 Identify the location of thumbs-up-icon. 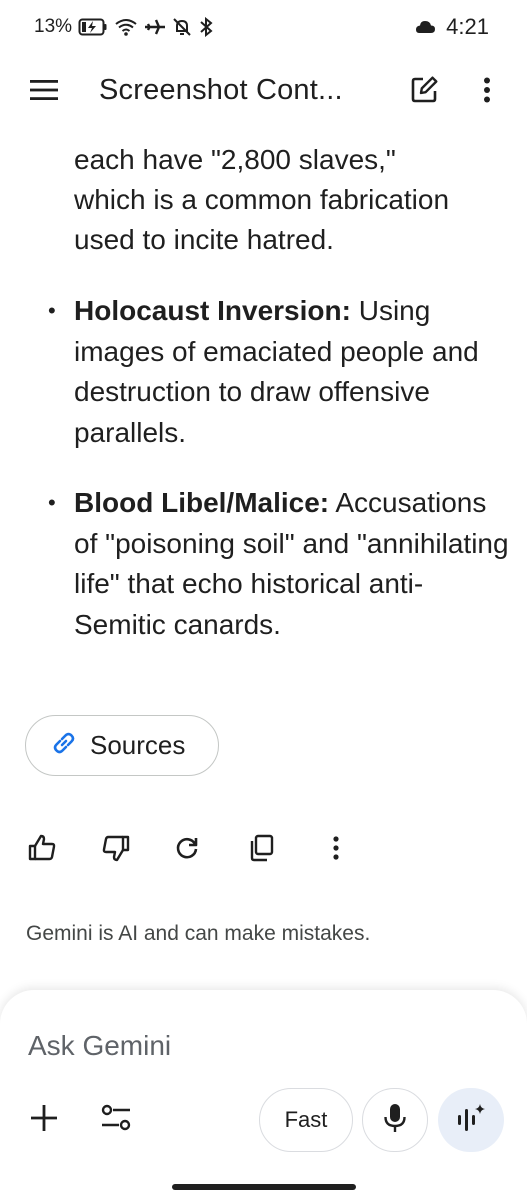
(42, 850).